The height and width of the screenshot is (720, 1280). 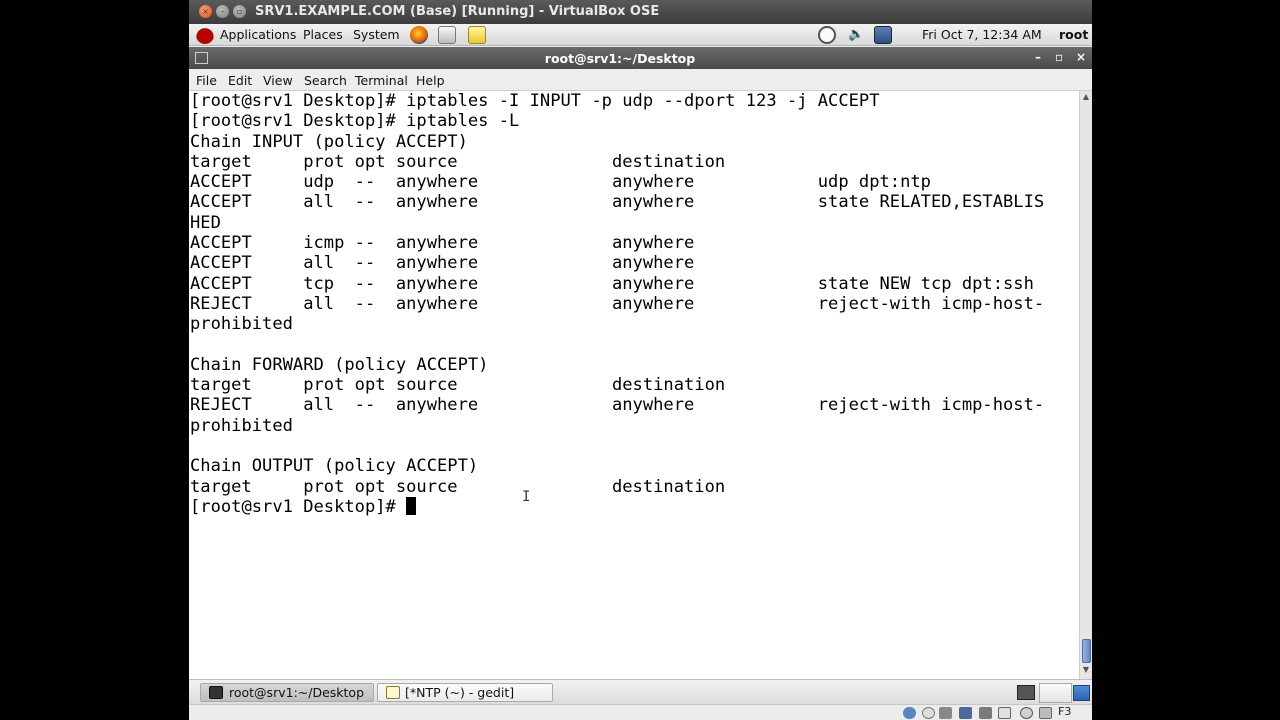 I want to click on taskbar-item-terminal: root@srv1:~/Desktop, so click(x=287, y=692).